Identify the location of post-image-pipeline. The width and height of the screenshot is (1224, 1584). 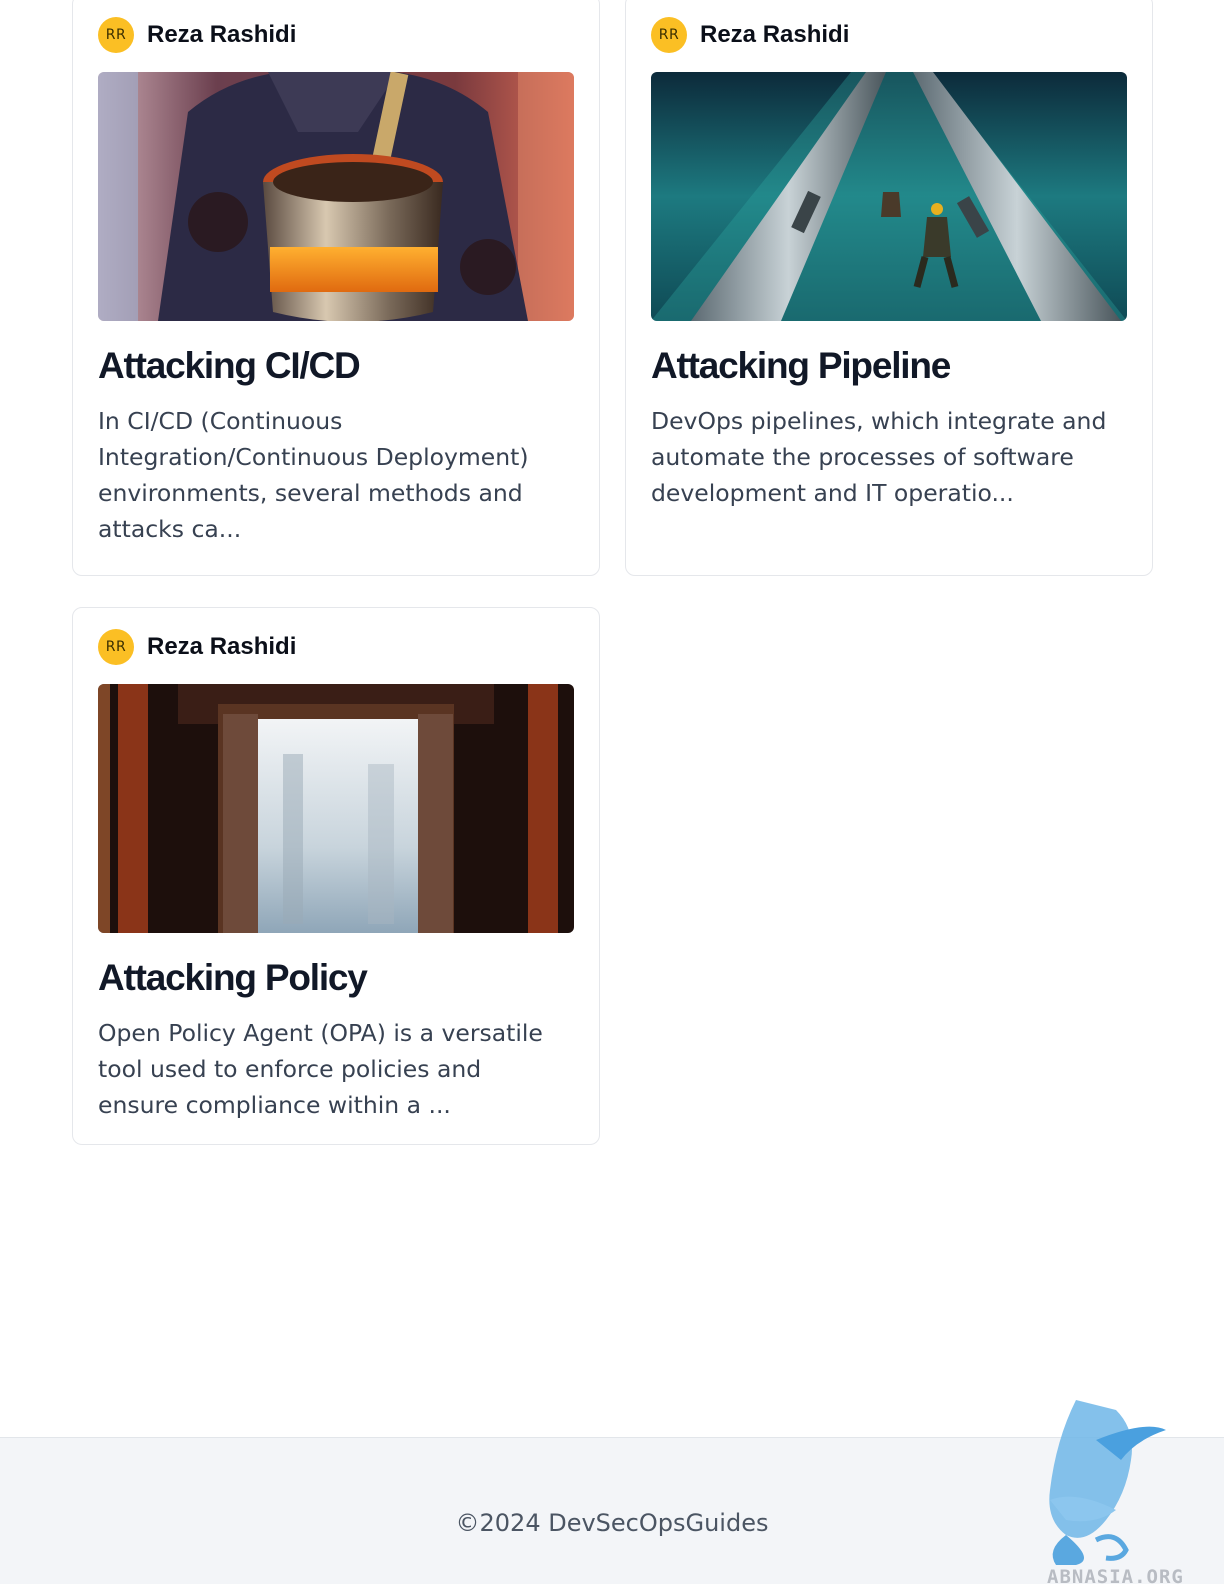
(889, 196).